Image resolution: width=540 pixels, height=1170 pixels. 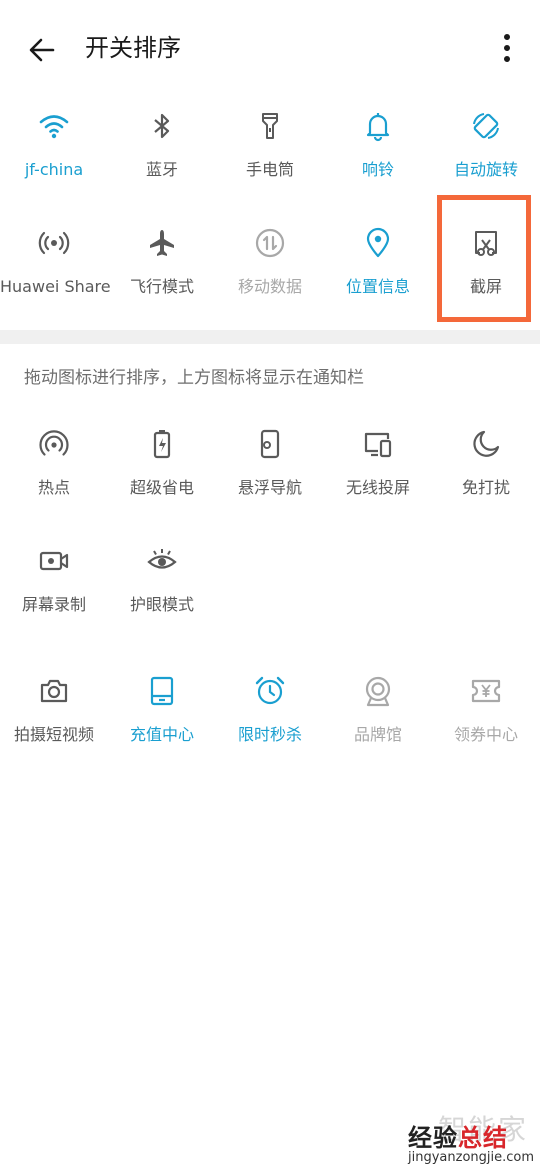 I want to click on watermark: 智能家 经验总结 jingyanzongjie.com, so click(x=474, y=1138).